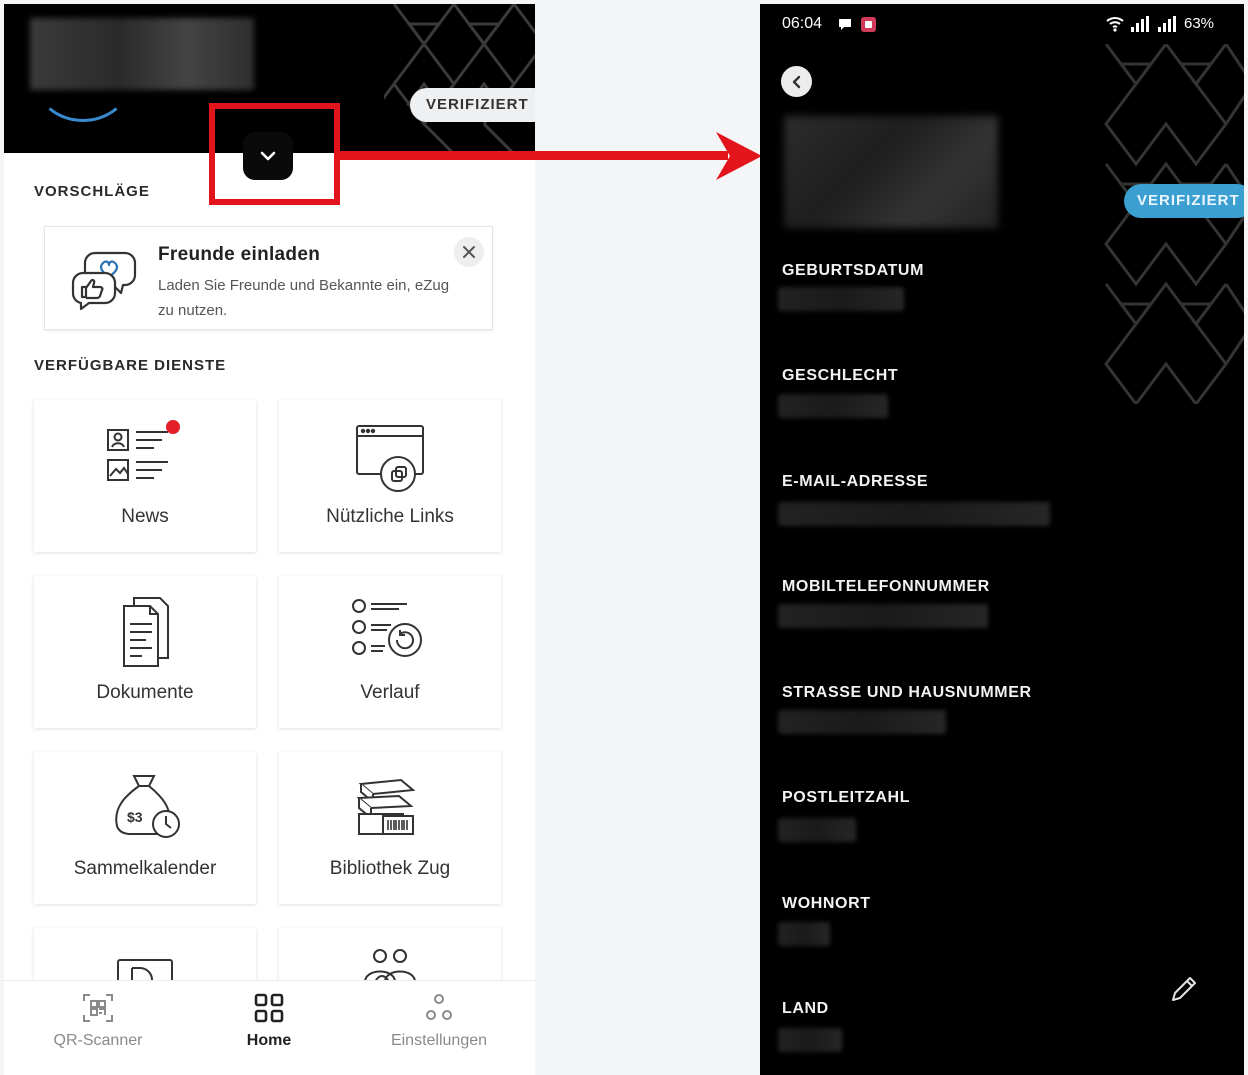 The image size is (1248, 1075). Describe the element at coordinates (439, 1007) in the screenshot. I see `settings-nodes-icon` at that location.